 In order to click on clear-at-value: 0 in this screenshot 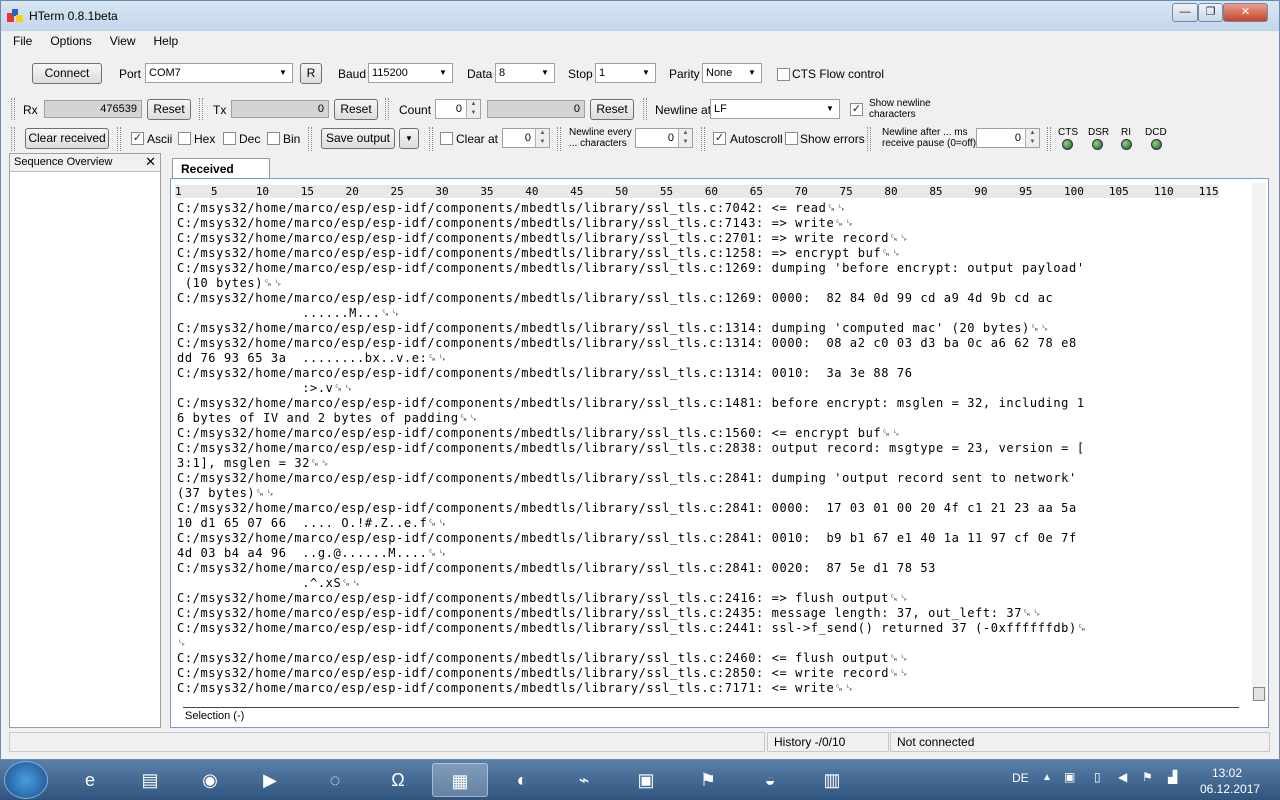, I will do `click(527, 138)`.